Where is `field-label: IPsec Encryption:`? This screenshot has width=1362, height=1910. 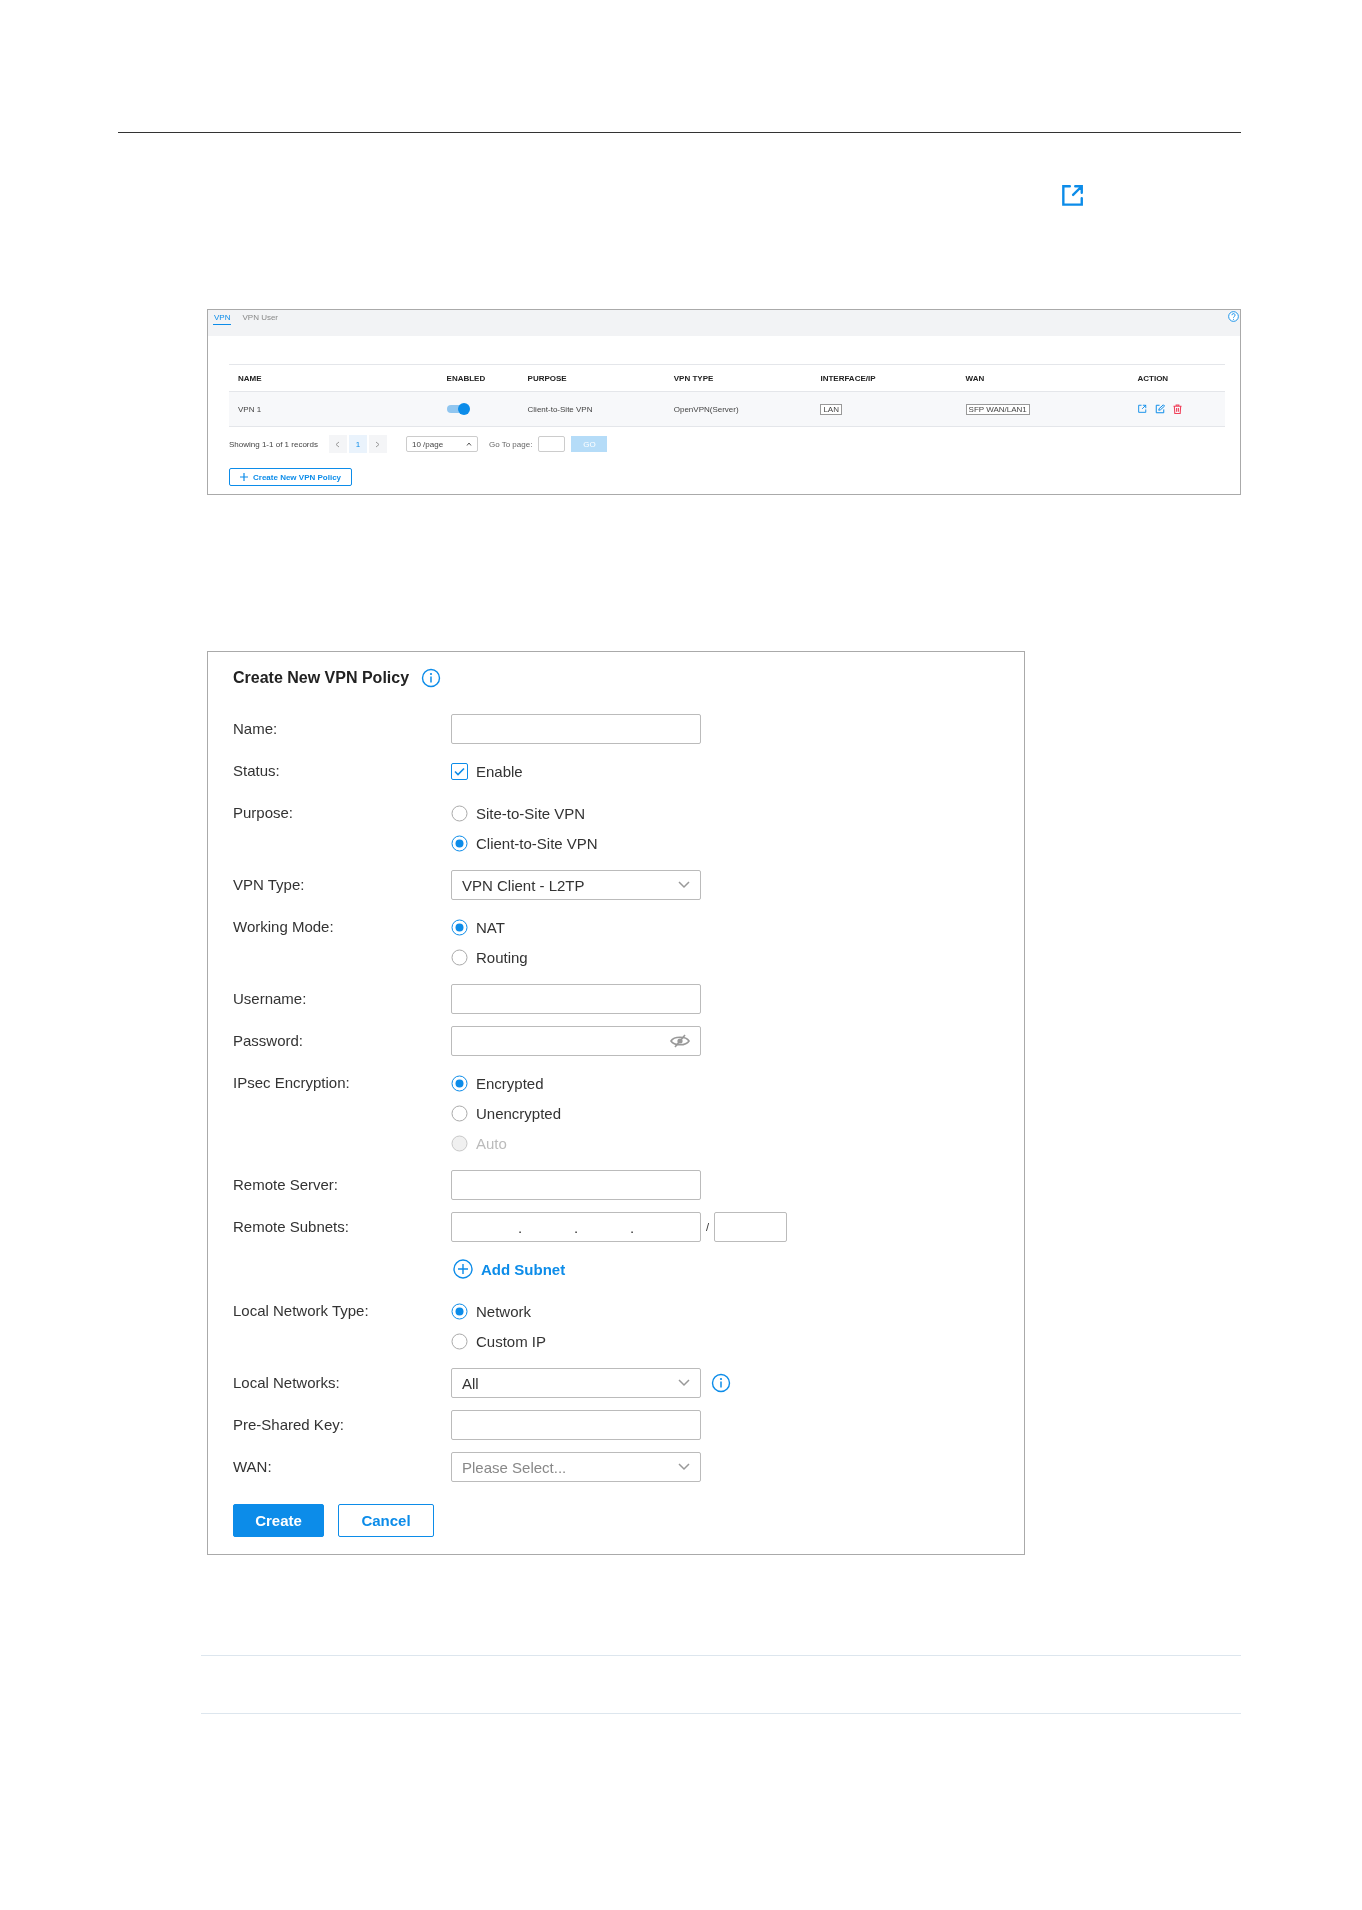 field-label: IPsec Encryption: is located at coordinates (292, 1083).